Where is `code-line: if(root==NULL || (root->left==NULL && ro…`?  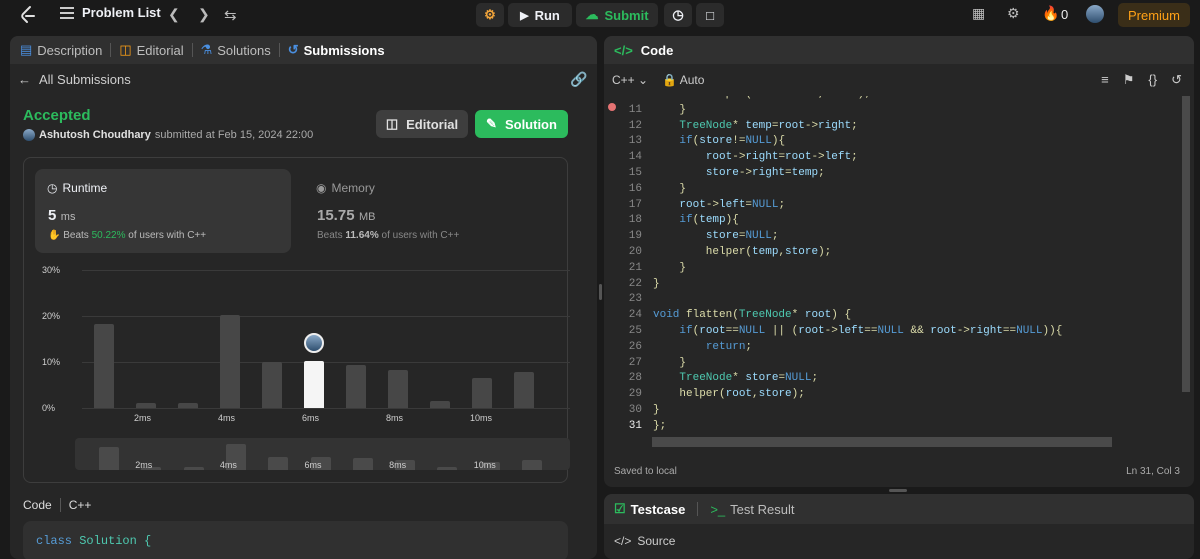
code-line: if(root==NULL || (root->left==NULL && ro… is located at coordinates (857, 331).